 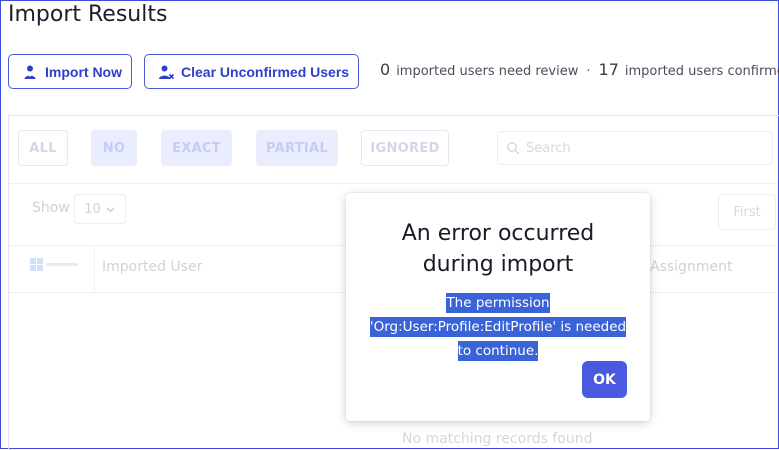 What do you see at coordinates (498, 233) in the screenshot?
I see `dialog-title-line-1: An error occurred` at bounding box center [498, 233].